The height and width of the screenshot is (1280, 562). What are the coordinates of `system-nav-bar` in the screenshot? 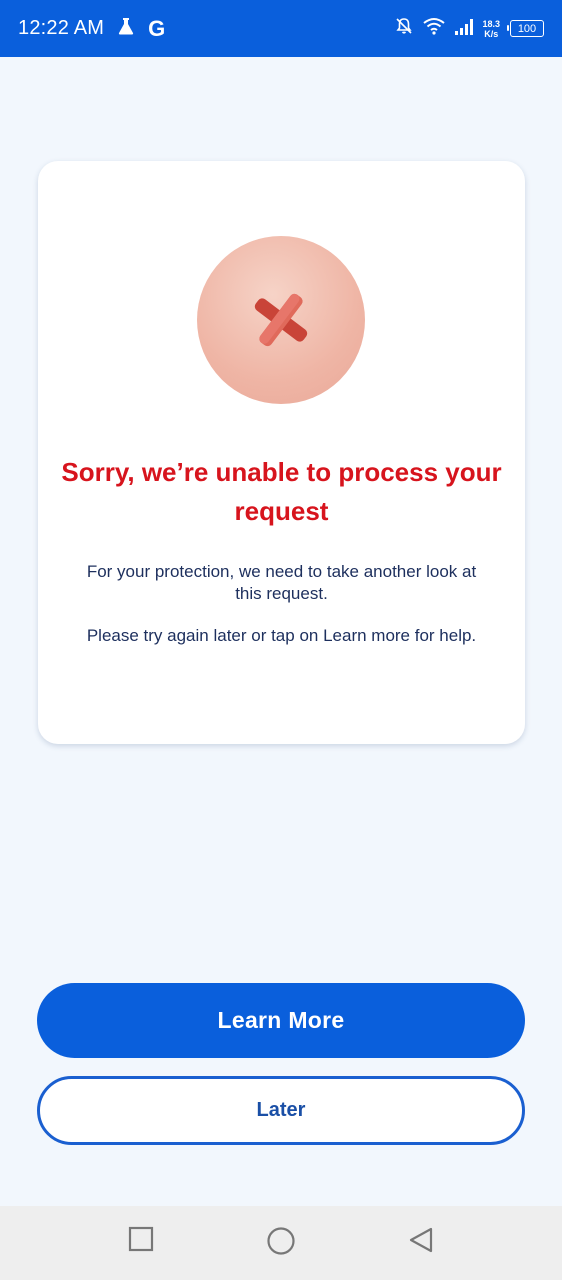 It's located at (281, 1243).